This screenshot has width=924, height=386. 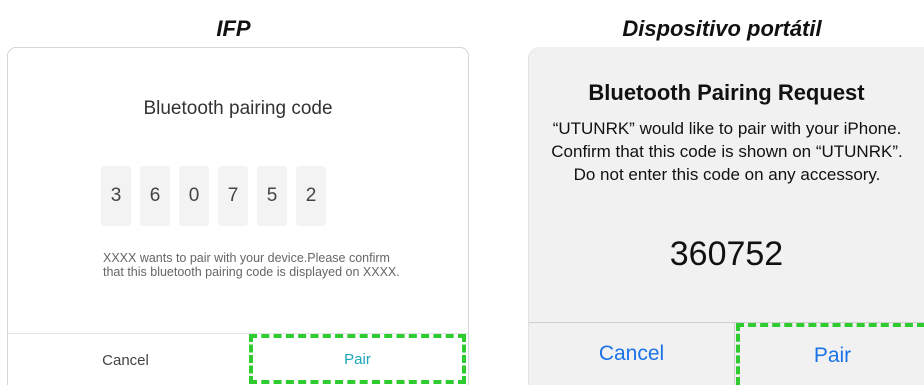 What do you see at coordinates (311, 196) in the screenshot?
I see `code-digit: 2` at bounding box center [311, 196].